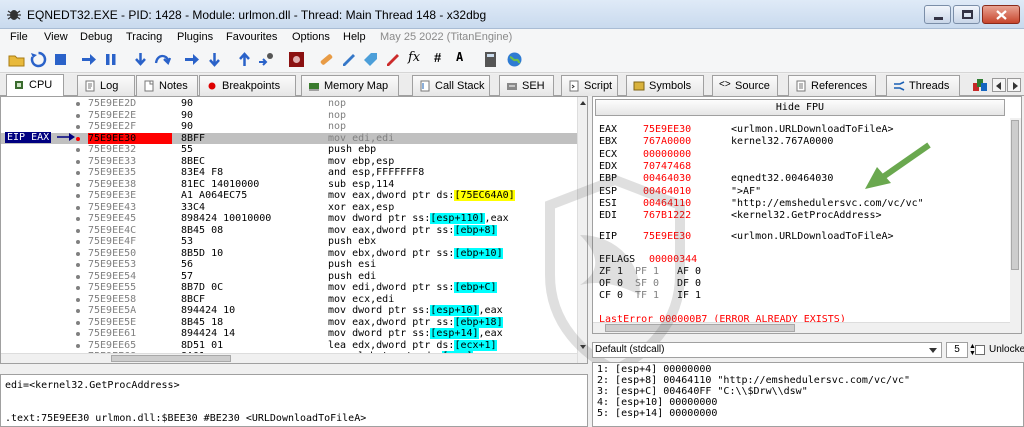  Describe the element at coordinates (665, 85) in the screenshot. I see `tab-symbols: Symbols` at that location.